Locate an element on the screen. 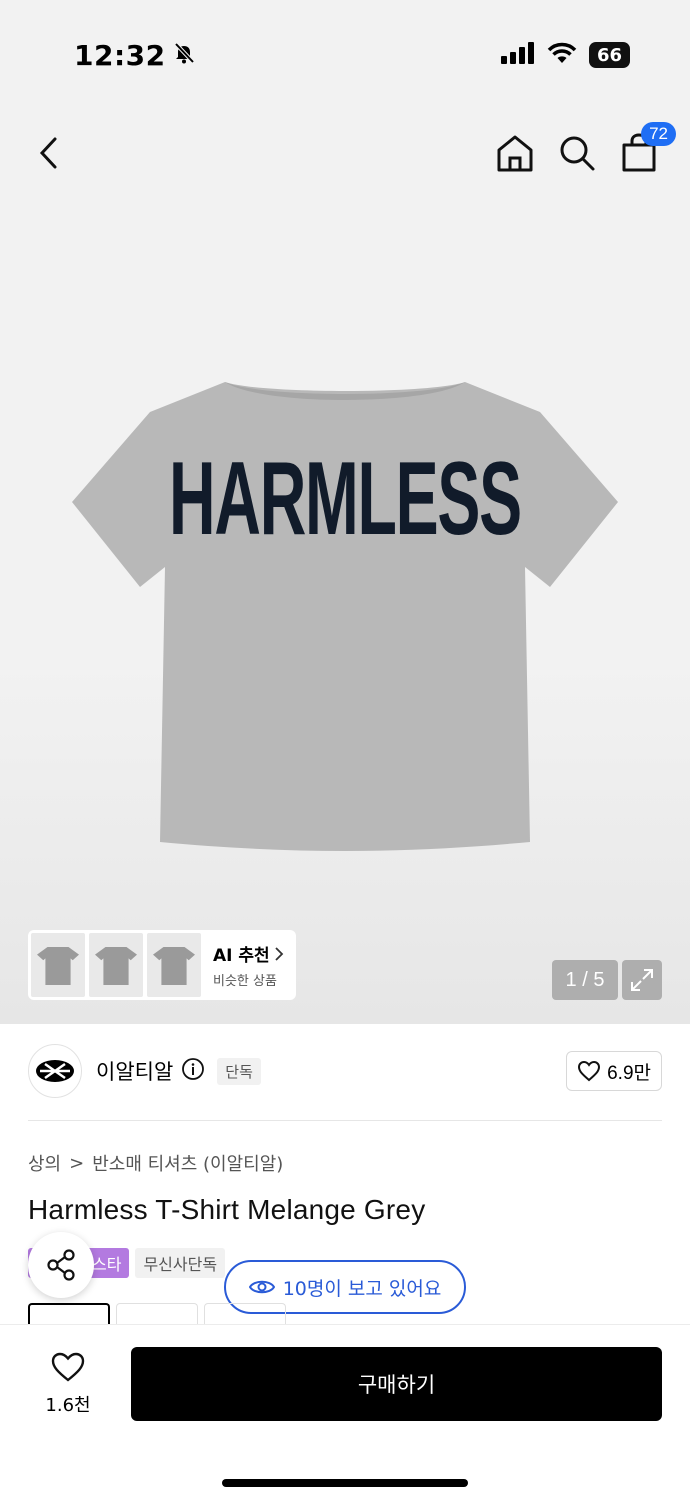 The height and width of the screenshot is (1500, 690). home-button is located at coordinates (515, 153).